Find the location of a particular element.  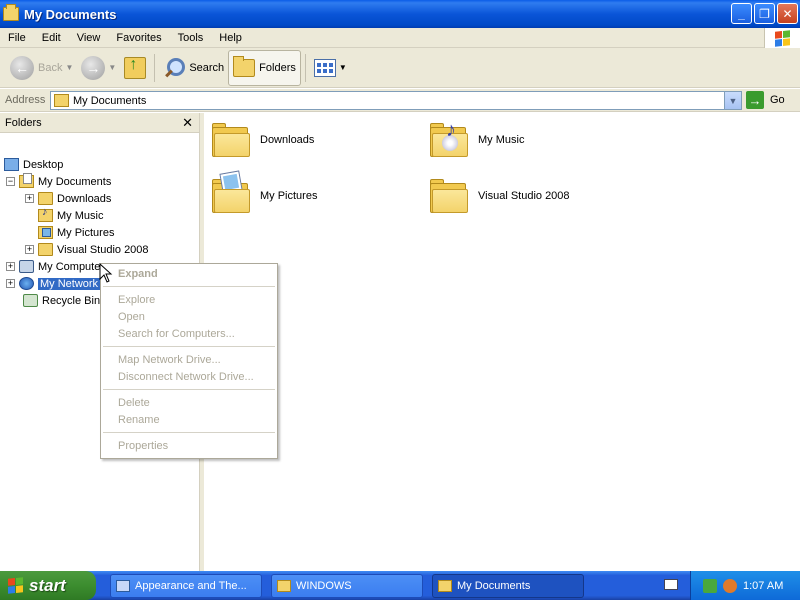

file-item-label: My Music is located at coordinates (501, 140).